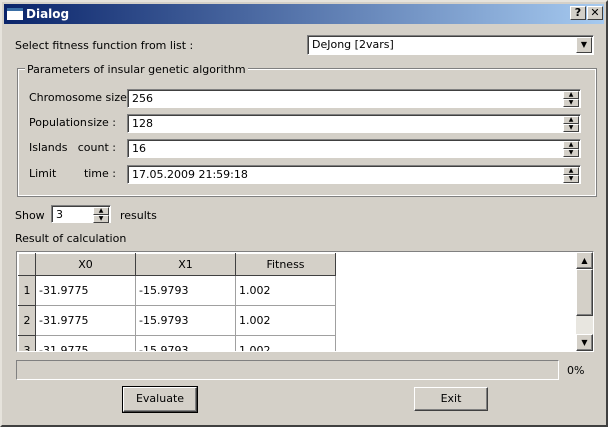  What do you see at coordinates (71, 238) in the screenshot?
I see `results-label: Result of calculation` at bounding box center [71, 238].